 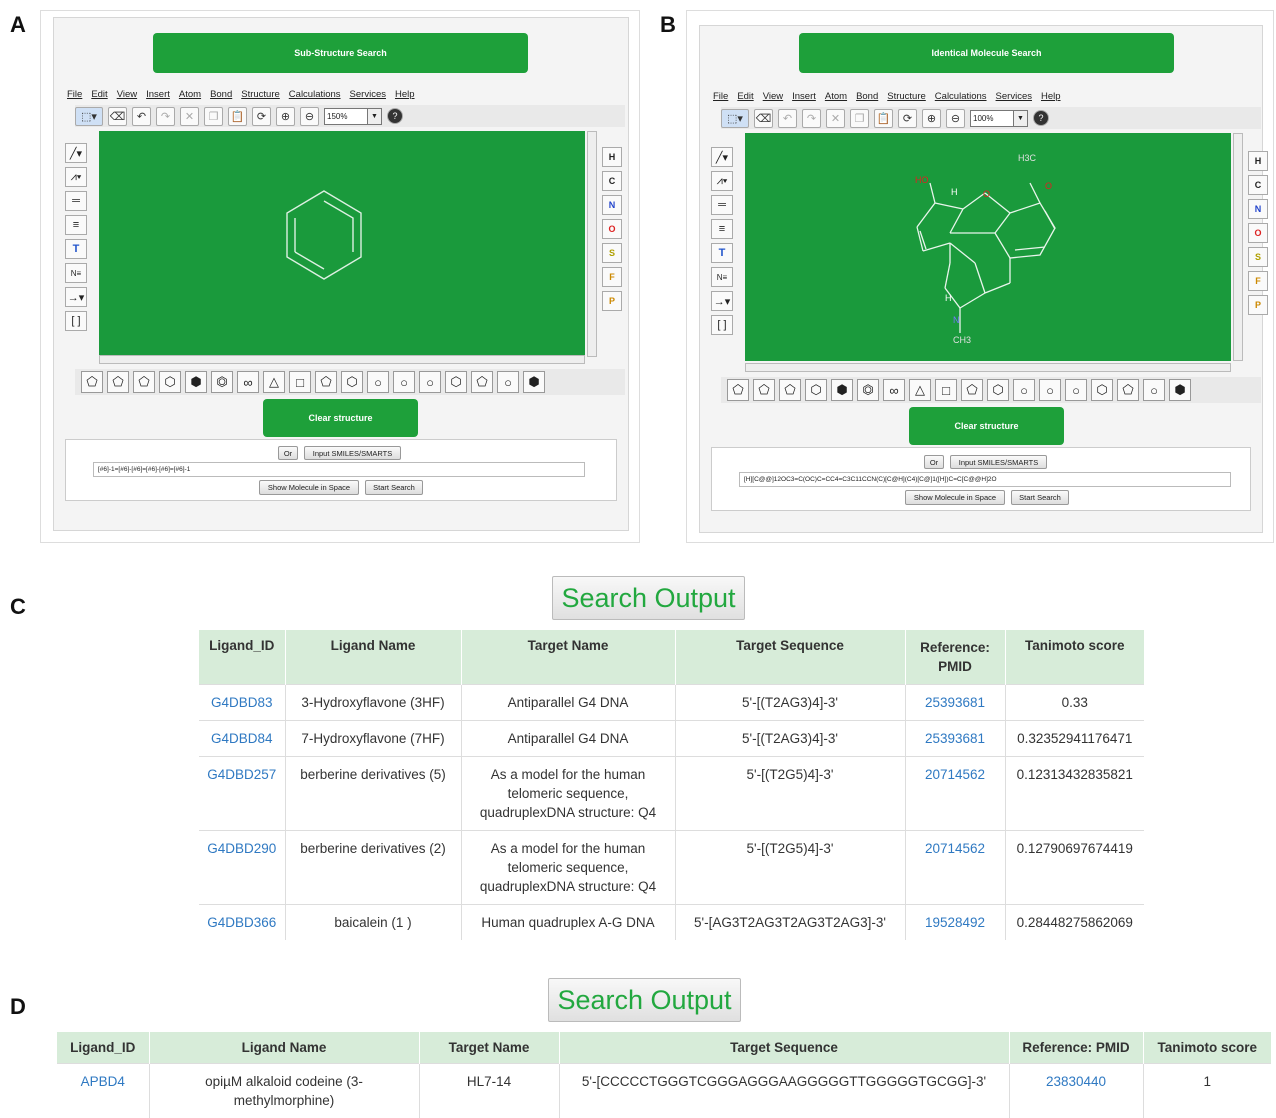 I want to click on double-bond-icon: ═, so click(x=722, y=205).